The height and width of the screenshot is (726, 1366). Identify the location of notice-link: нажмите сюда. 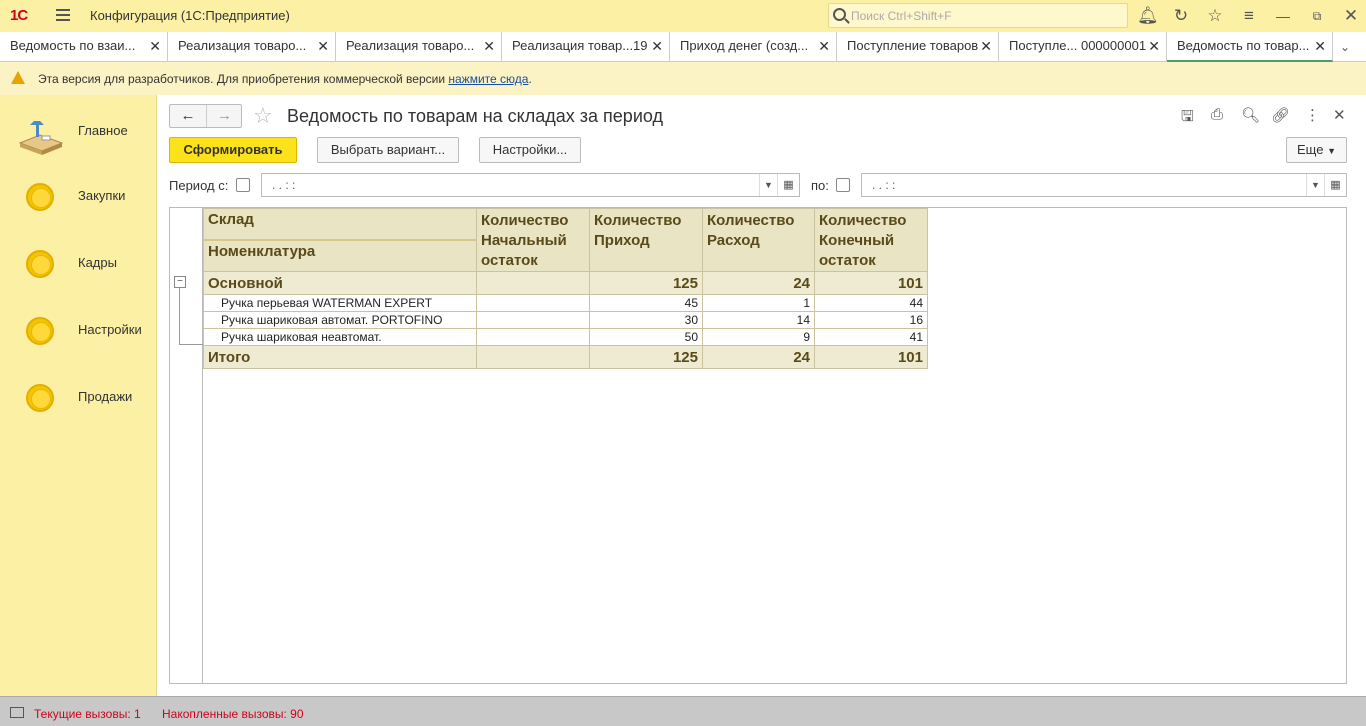
(488, 79).